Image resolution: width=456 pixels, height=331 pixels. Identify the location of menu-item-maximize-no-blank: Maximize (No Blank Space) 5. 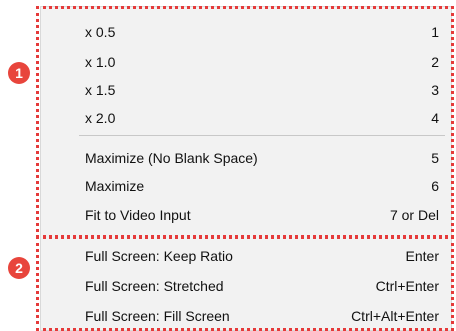
(246, 158).